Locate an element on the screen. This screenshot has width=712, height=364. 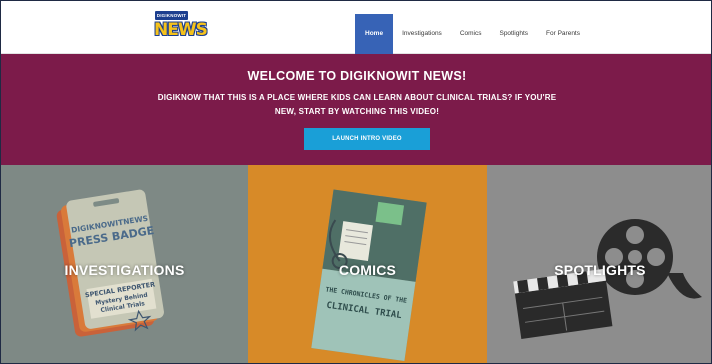
tile-investigations-label: INVESTIGATIONS is located at coordinates (124, 270).